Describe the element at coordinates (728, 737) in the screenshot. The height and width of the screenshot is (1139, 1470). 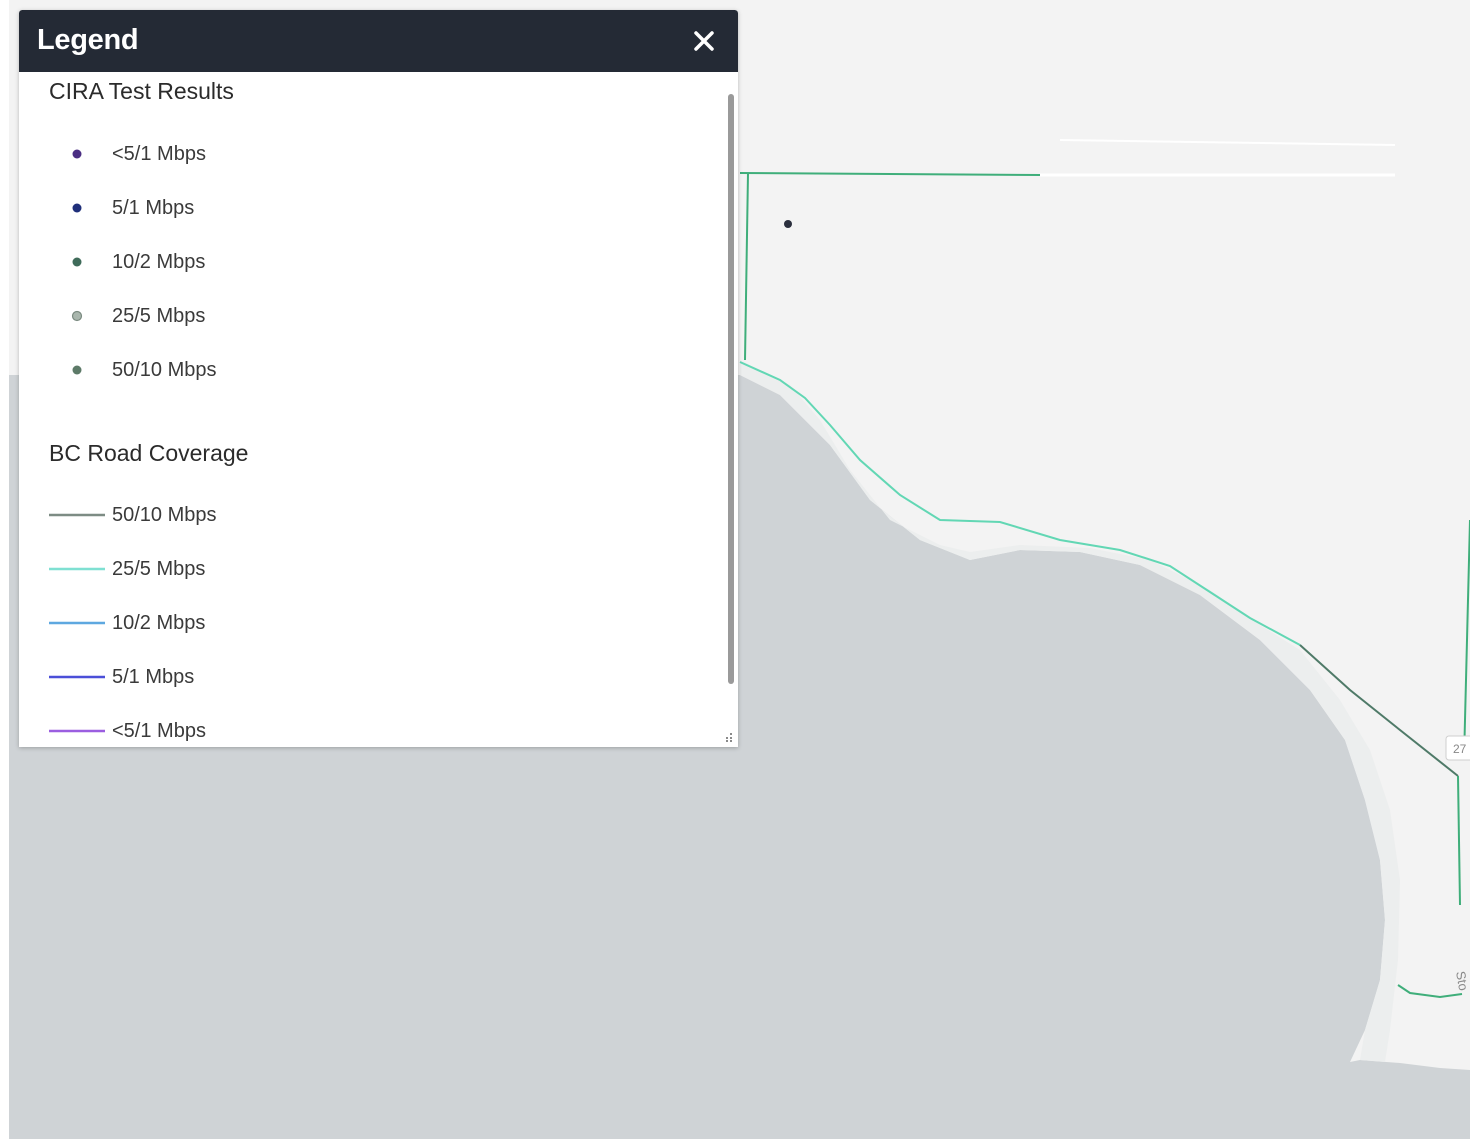
I see `resize-handle-icon` at that location.